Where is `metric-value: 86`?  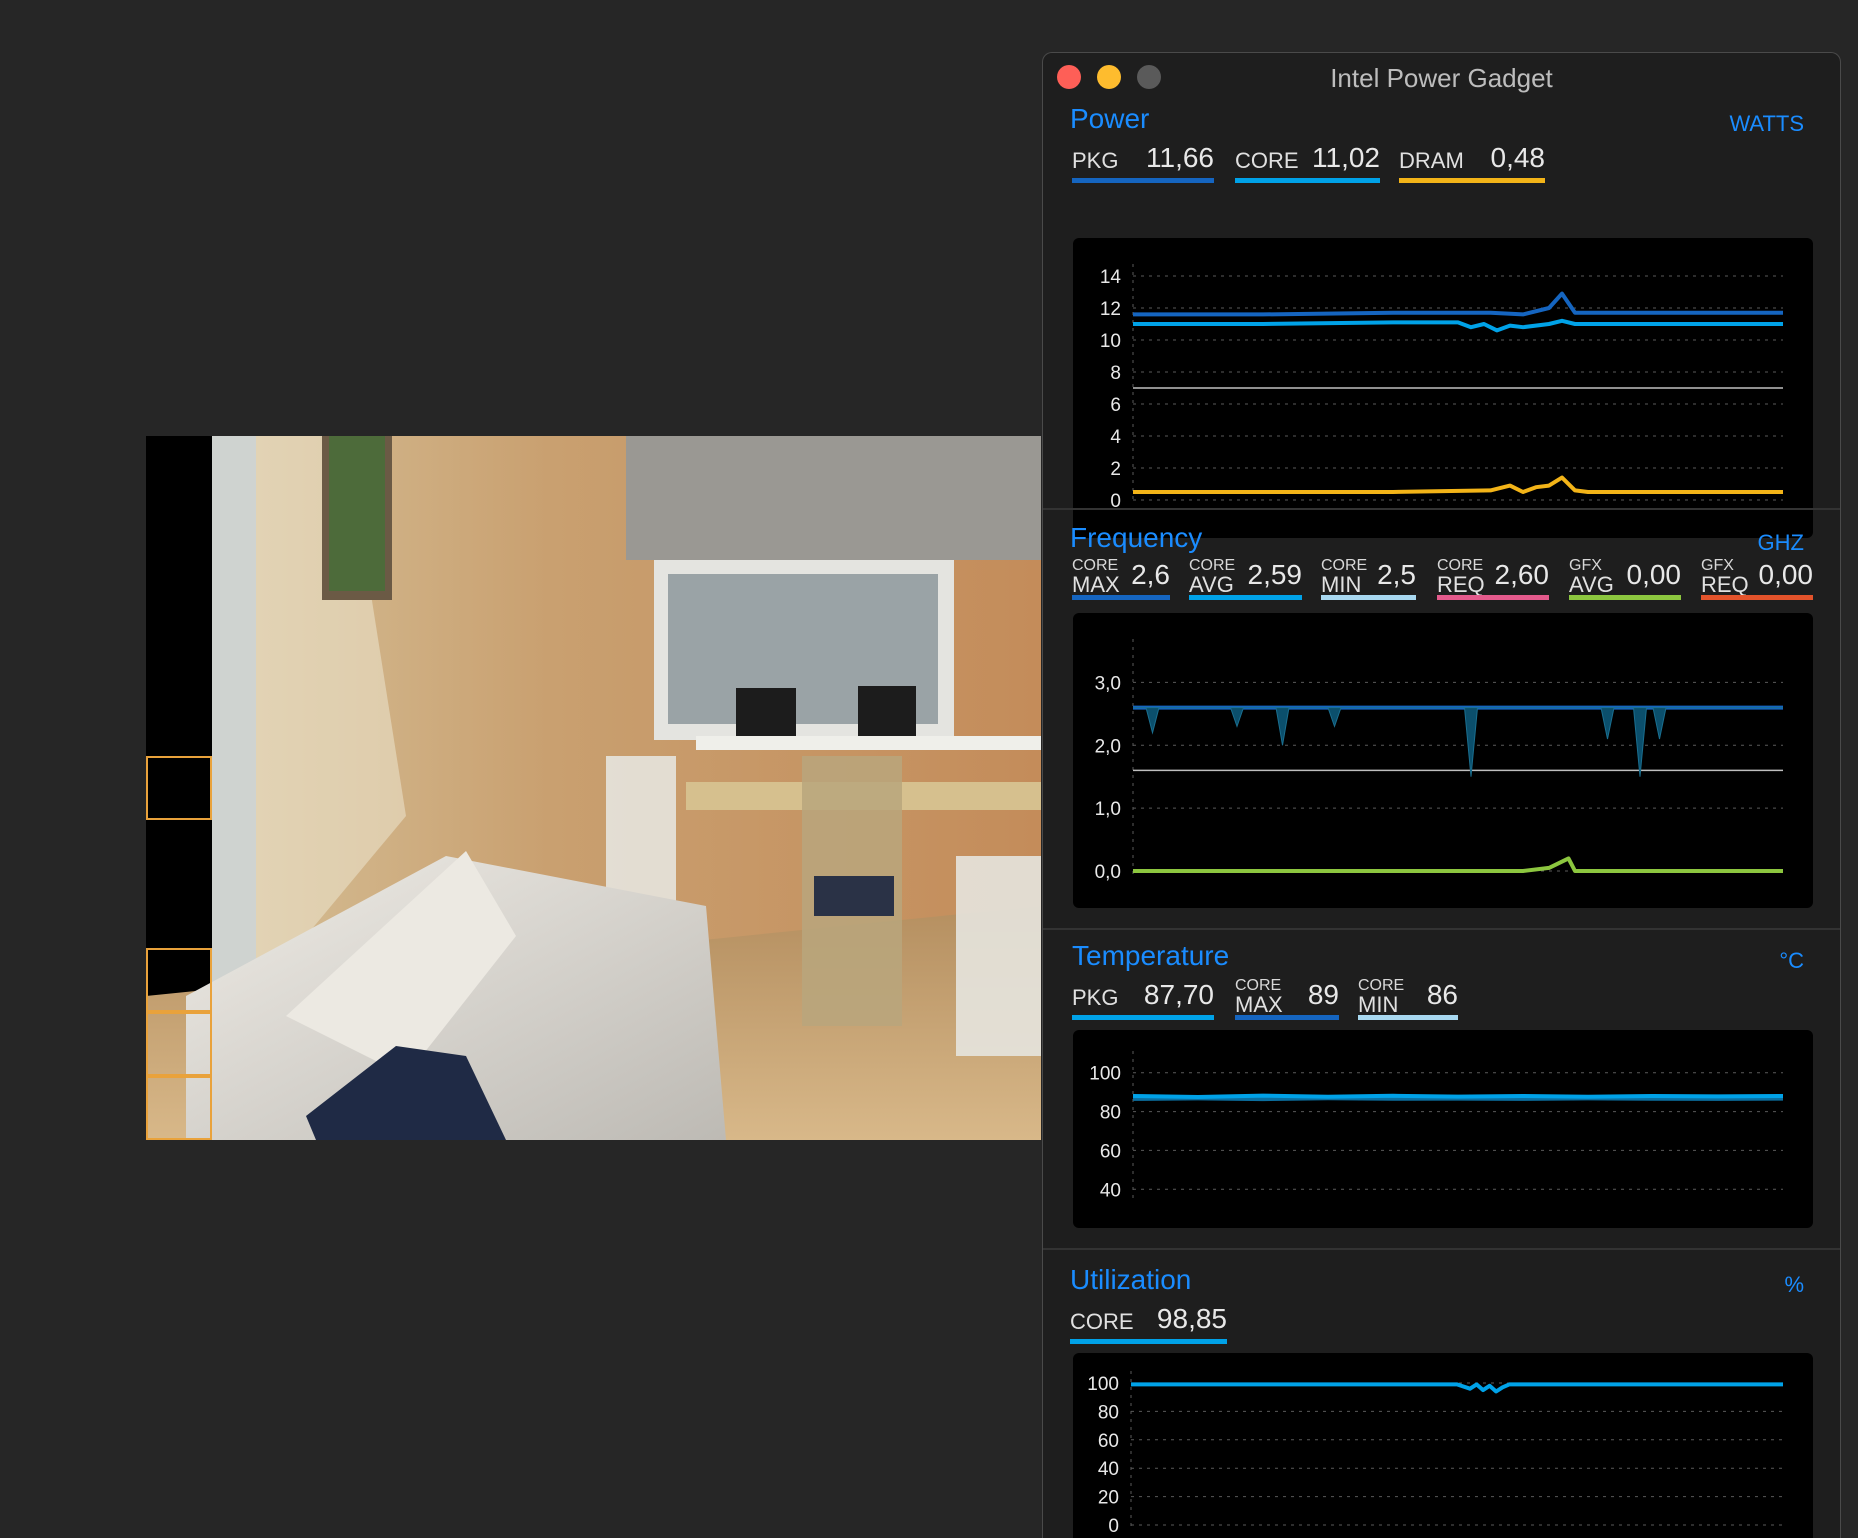
metric-value: 86 is located at coordinates (1442, 994).